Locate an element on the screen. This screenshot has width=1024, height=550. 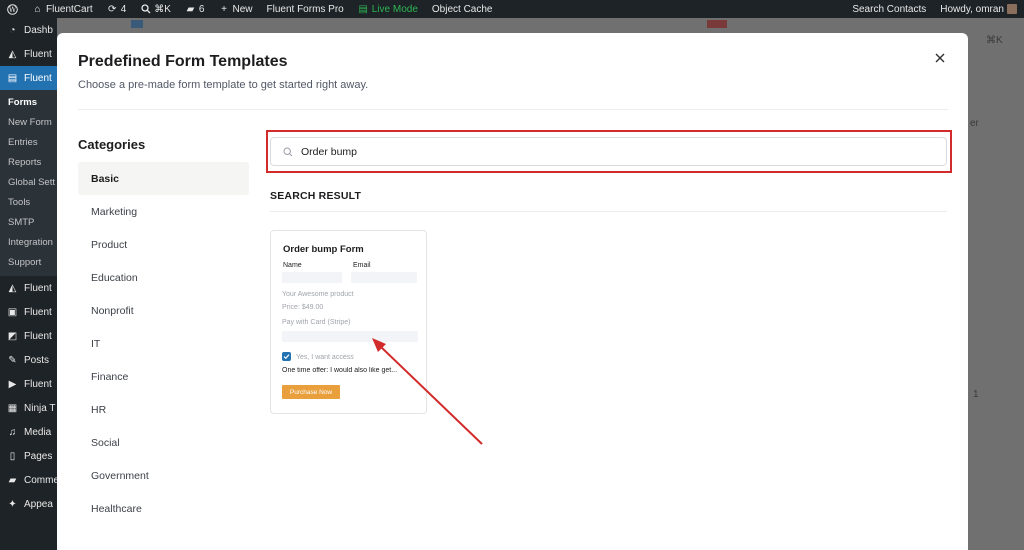
submenu-support: Support is located at coordinates (28, 262).